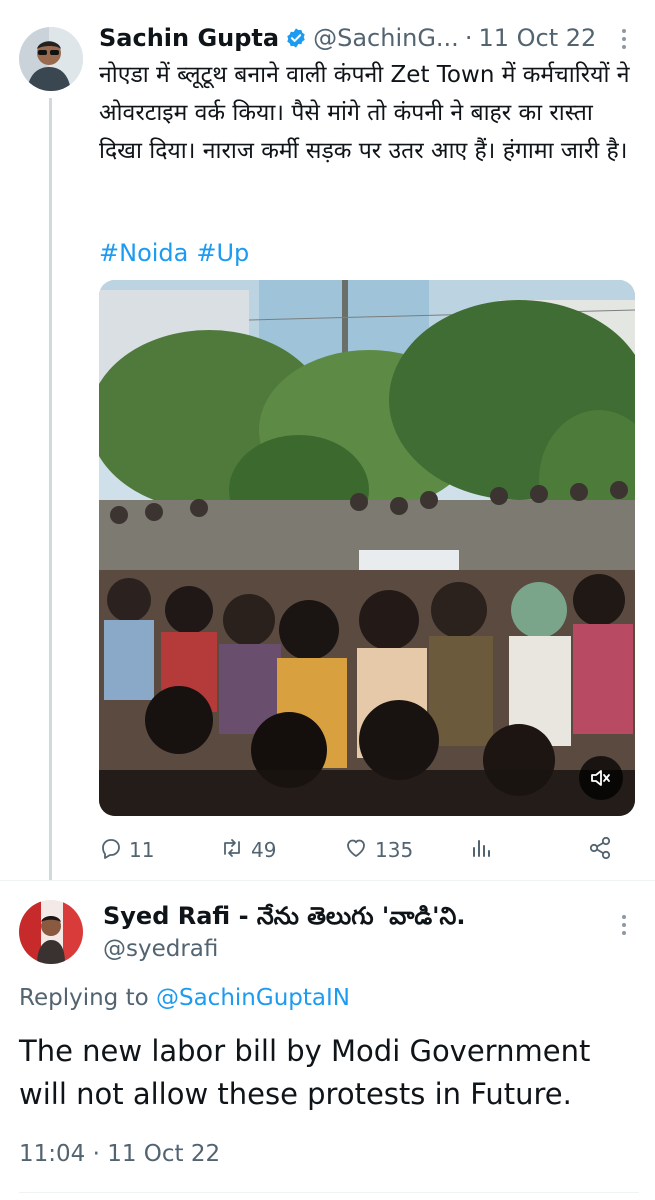  I want to click on author-name: Sachin Gupta, so click(189, 38).